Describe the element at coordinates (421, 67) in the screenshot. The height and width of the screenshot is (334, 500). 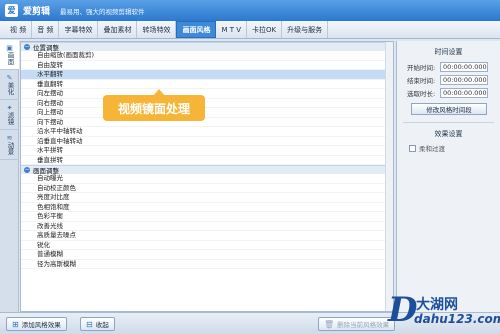
I see `start-time-label: 开始时间:` at that location.